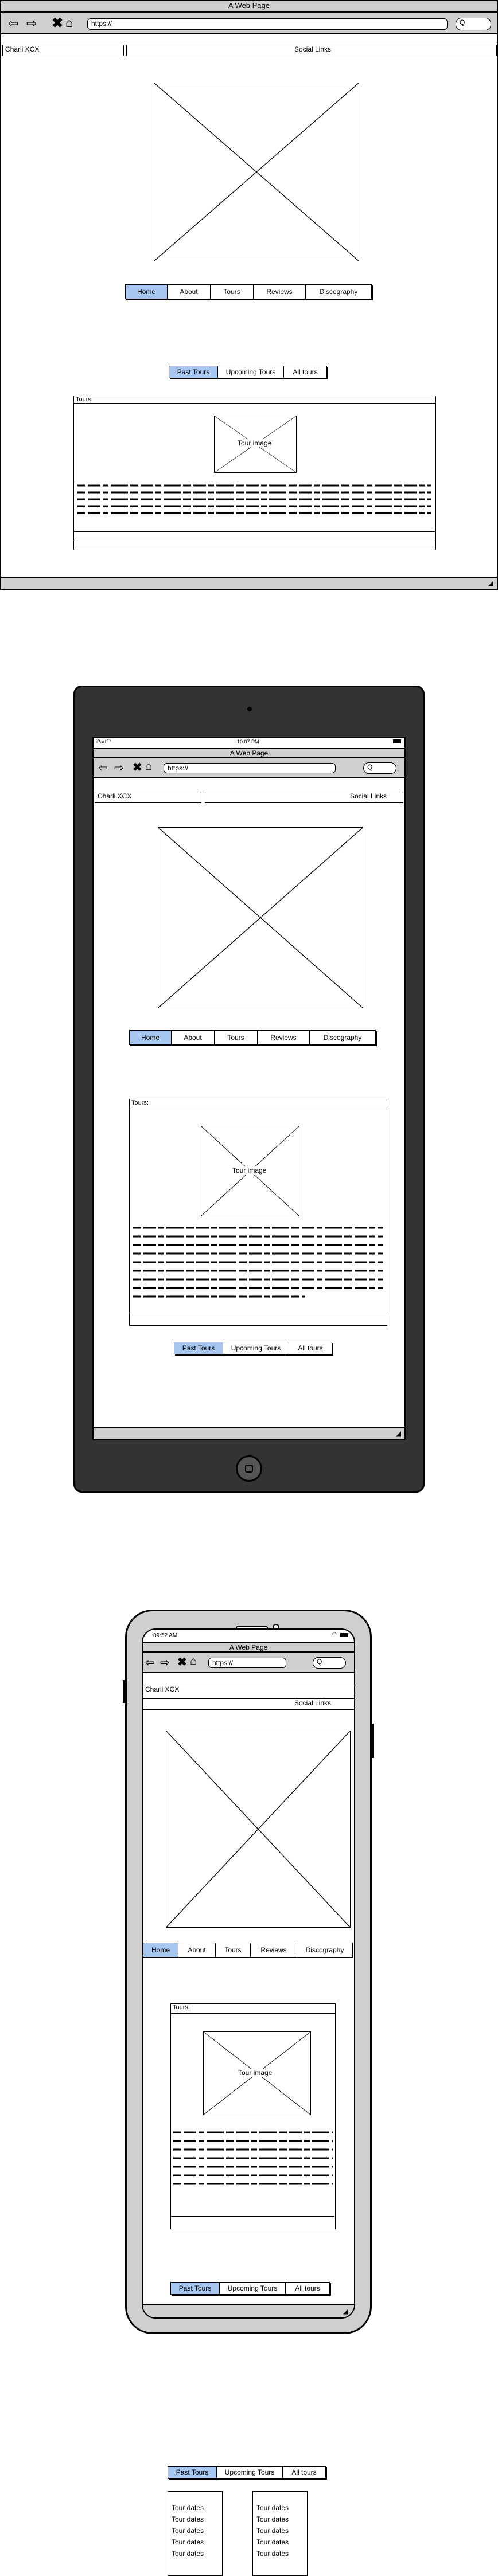 Image resolution: width=498 pixels, height=2576 pixels. I want to click on battery-icon, so click(397, 741).